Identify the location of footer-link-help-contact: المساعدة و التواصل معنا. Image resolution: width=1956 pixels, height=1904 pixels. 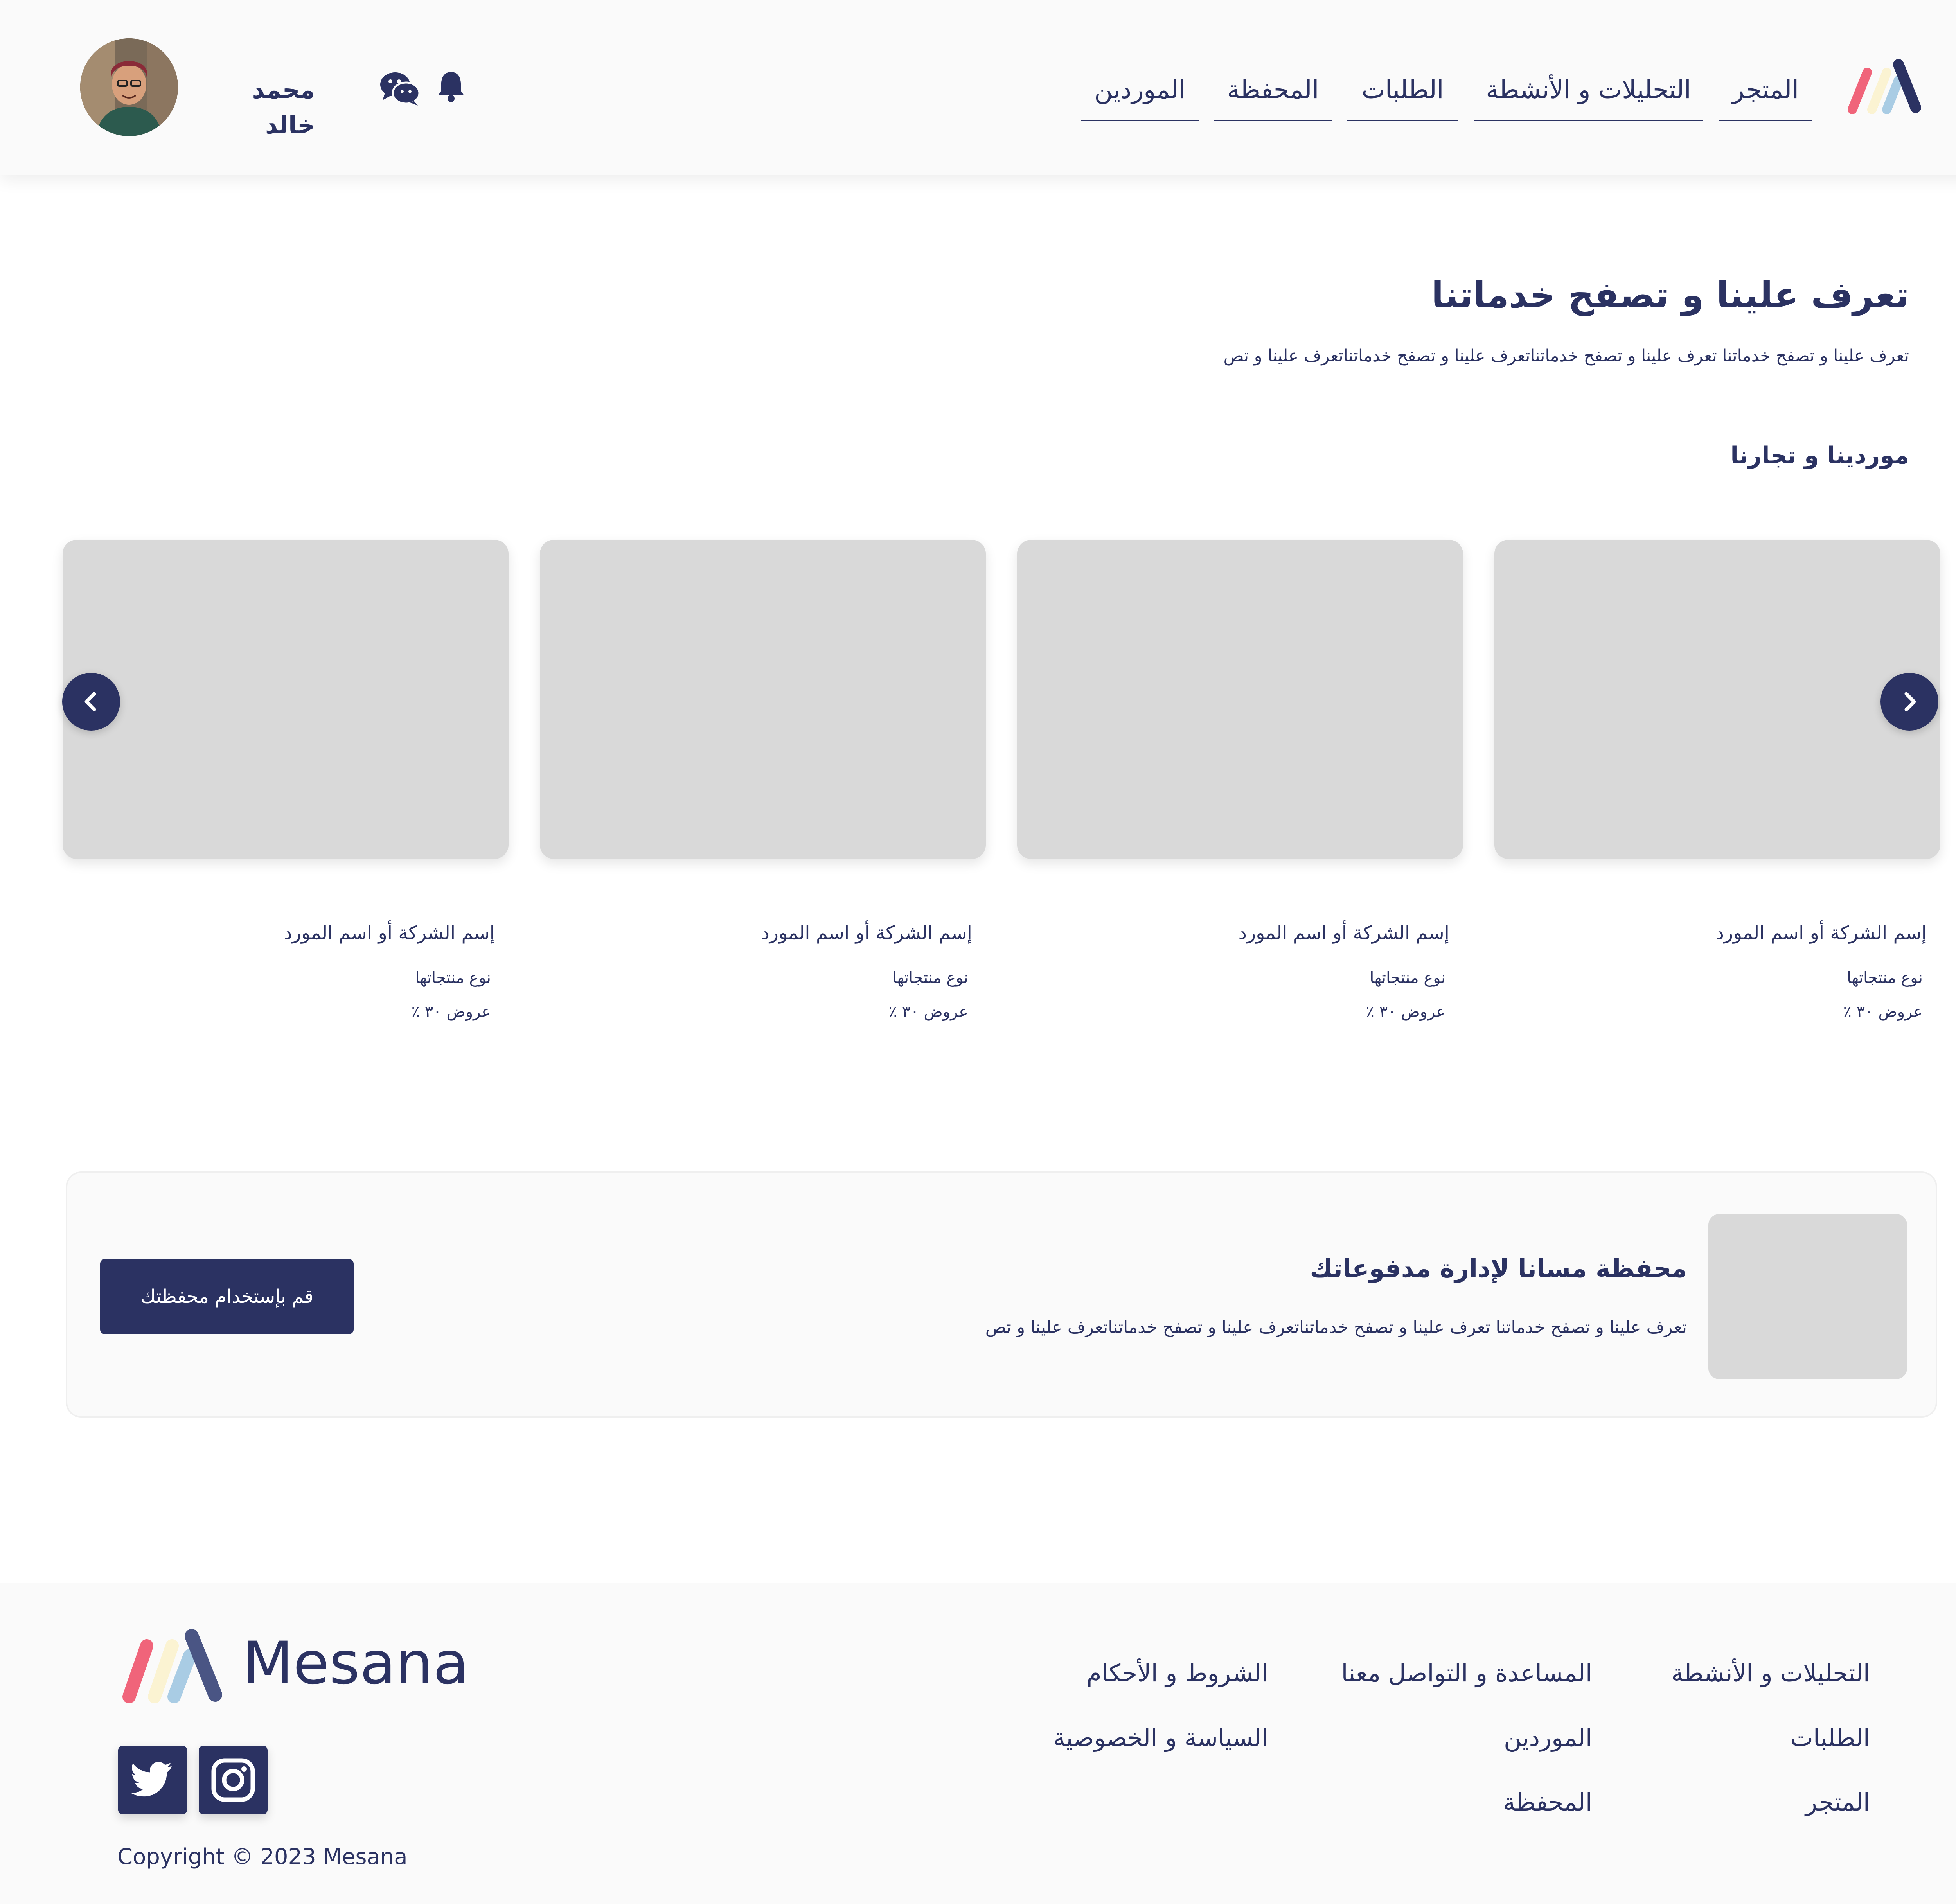
(1416, 1673).